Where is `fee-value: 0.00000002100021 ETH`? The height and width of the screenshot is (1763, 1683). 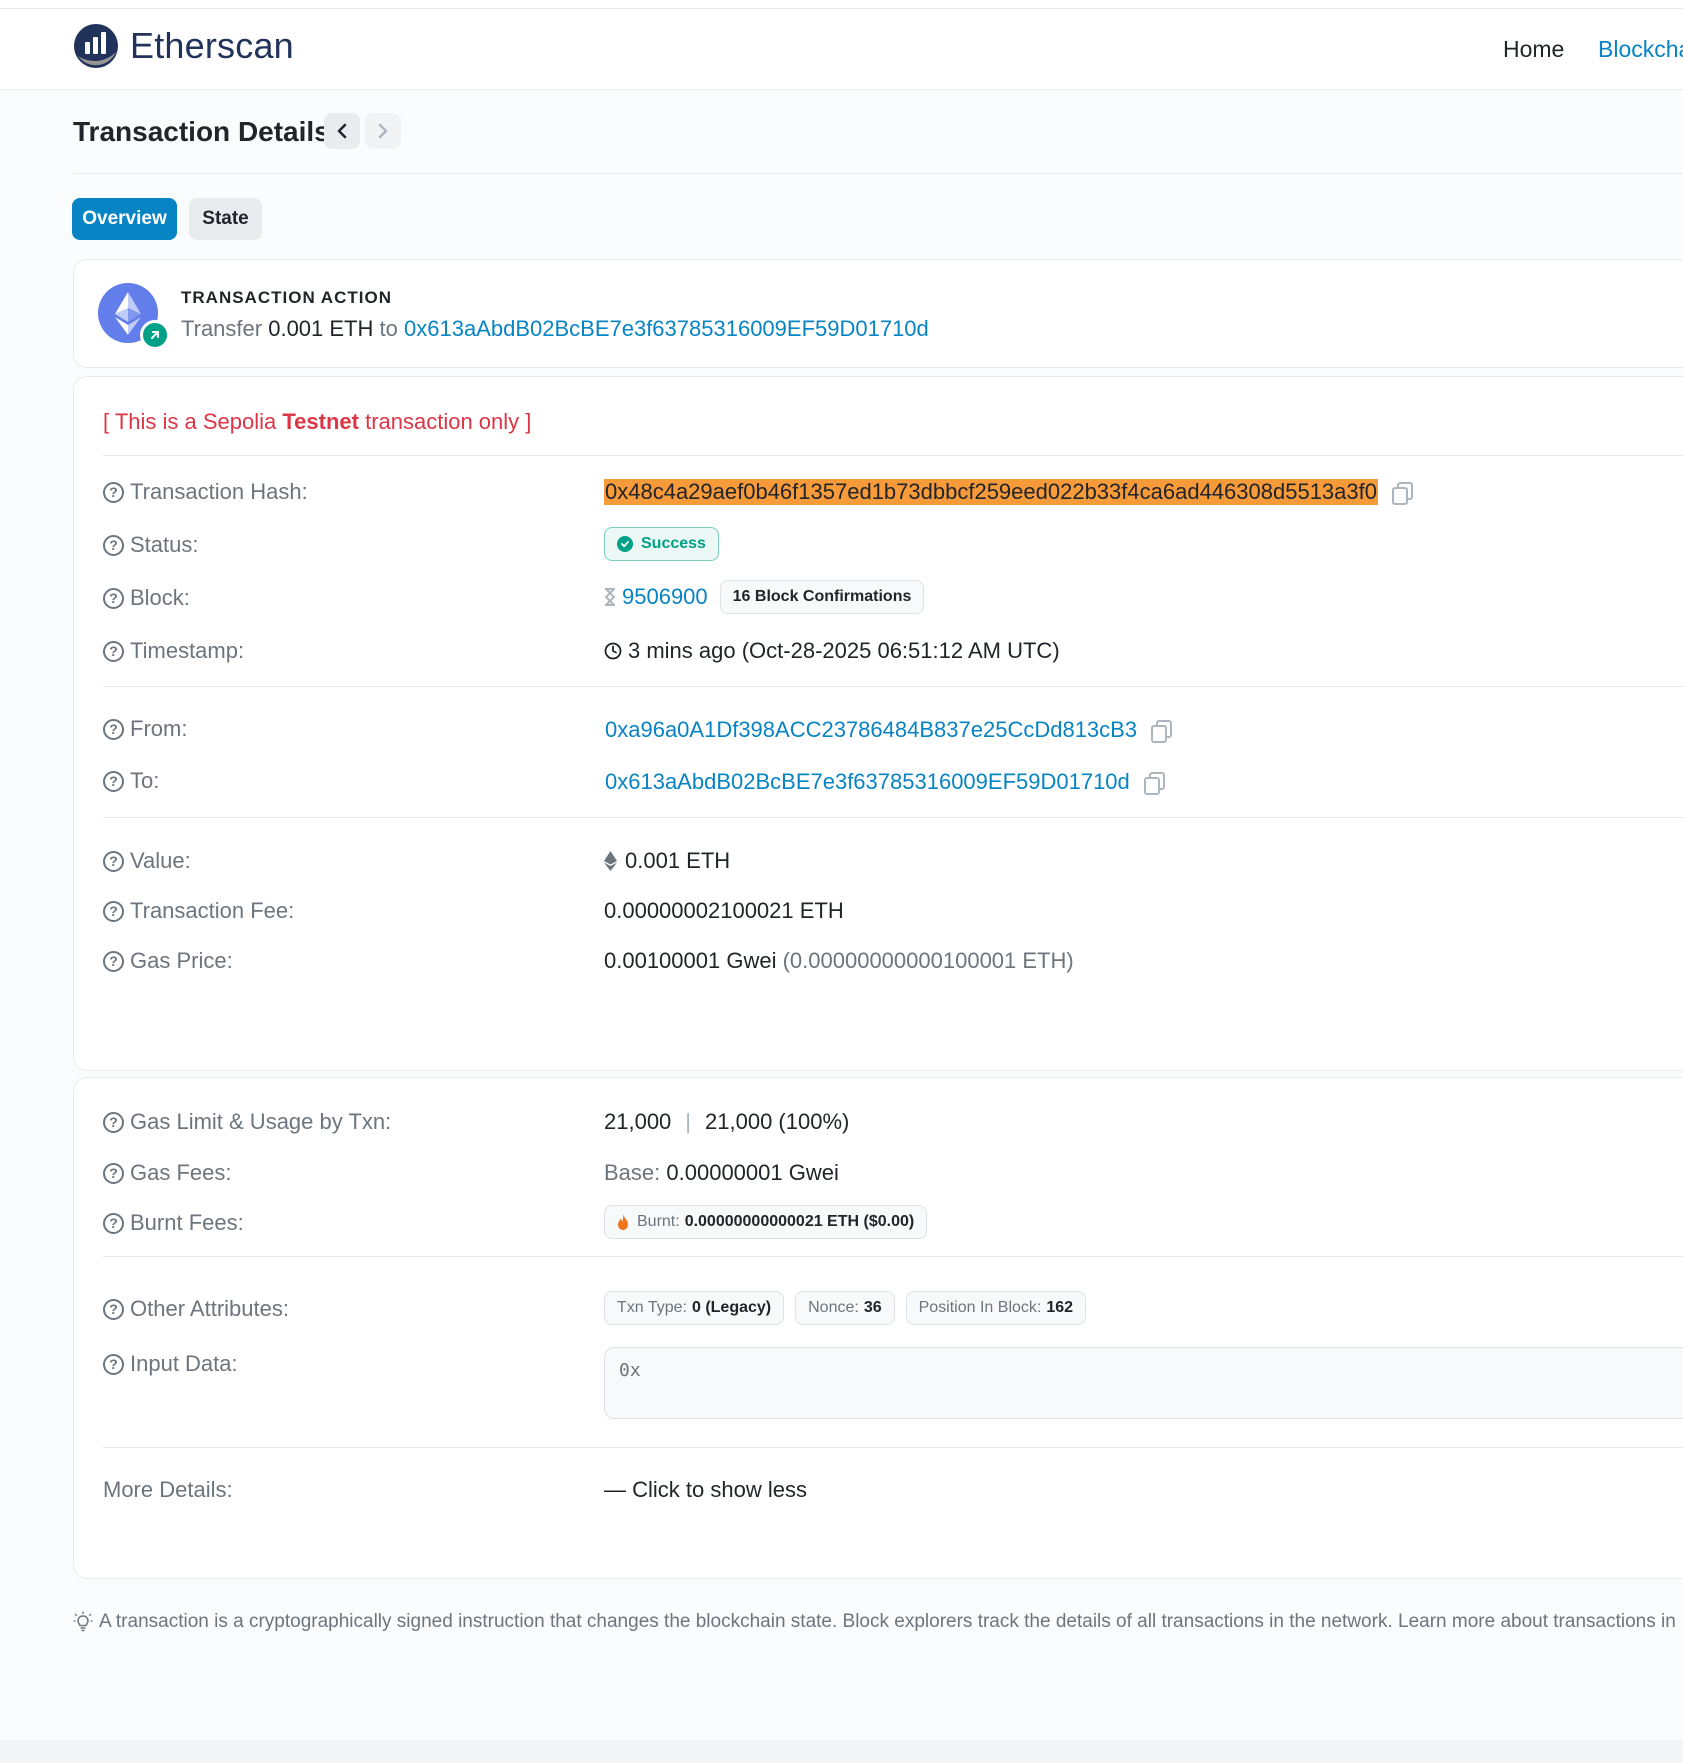
fee-value: 0.00000002100021 ETH is located at coordinates (724, 910).